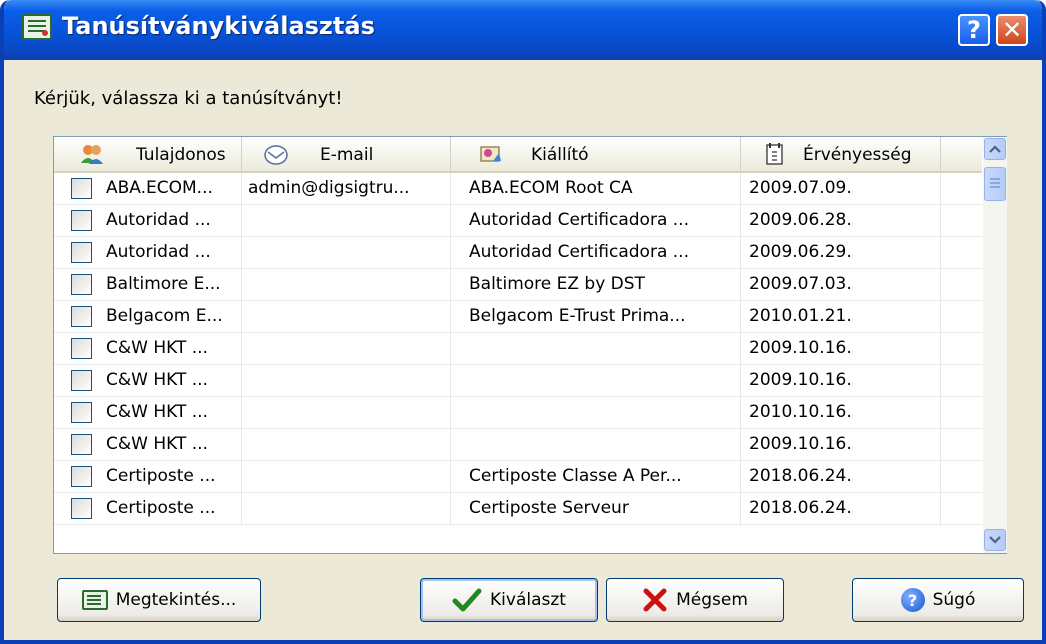 This screenshot has width=1046, height=644. Describe the element at coordinates (857, 155) in the screenshot. I see `column-label-validity: Érvényesség` at that location.